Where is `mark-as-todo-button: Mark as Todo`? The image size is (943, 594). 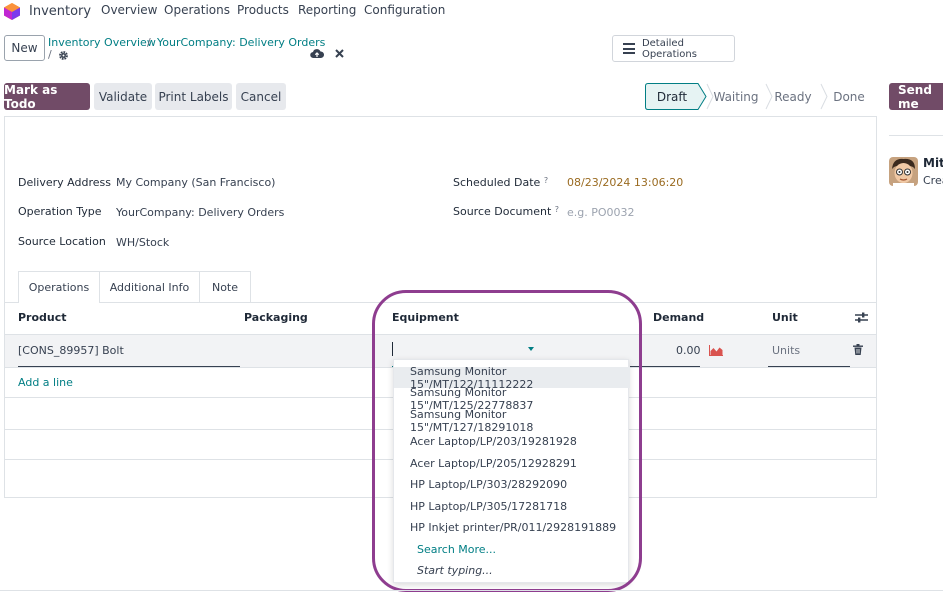 mark-as-todo-button: Mark as Todo is located at coordinates (47, 97).